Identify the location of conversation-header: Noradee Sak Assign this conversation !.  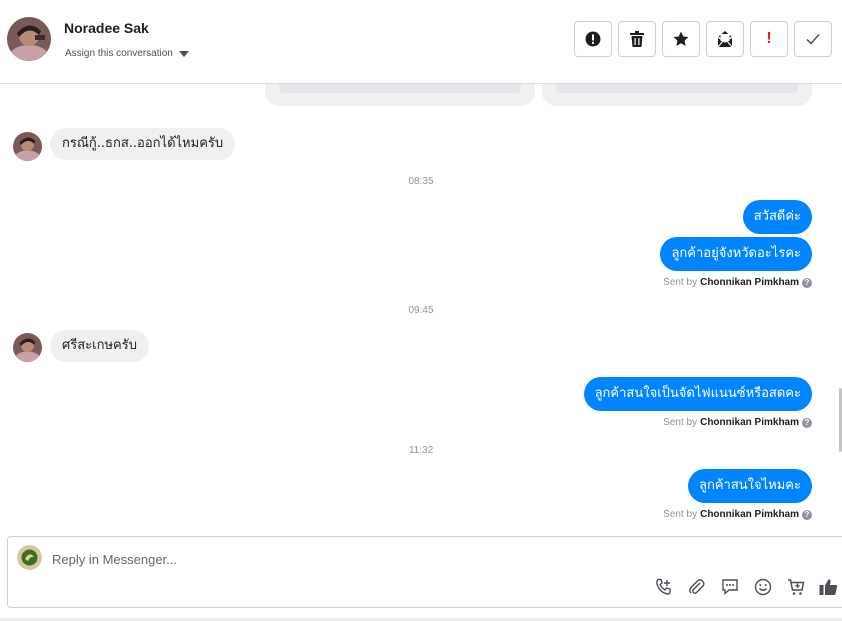
(421, 42).